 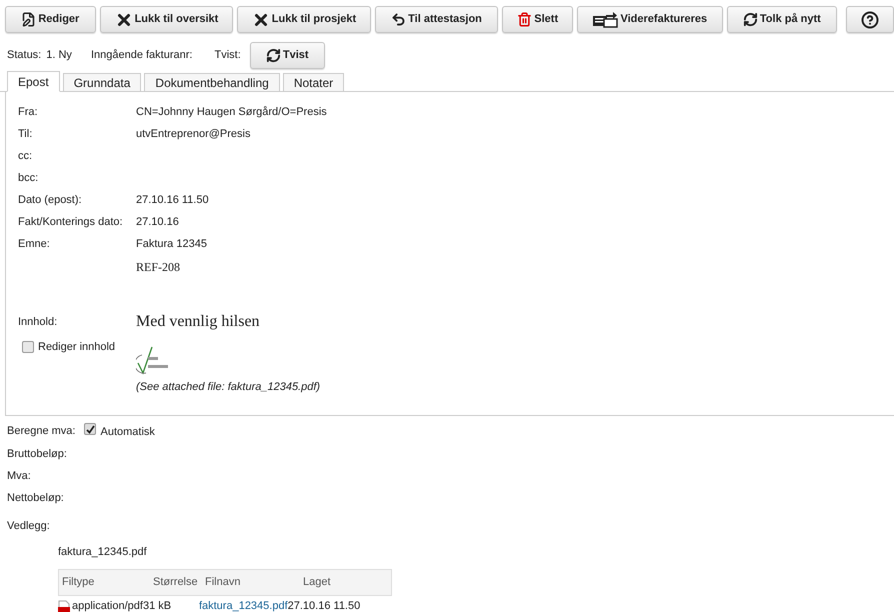 What do you see at coordinates (782, 19) in the screenshot?
I see `toolbar-button: Tolk på nytt` at bounding box center [782, 19].